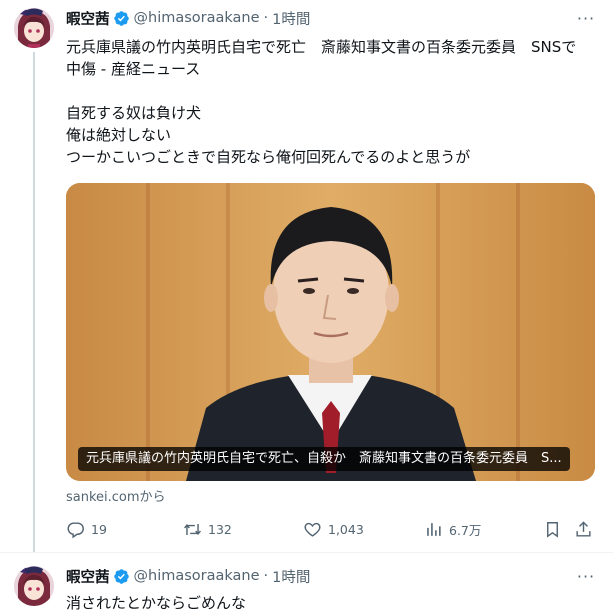 The height and width of the screenshot is (614, 613). I want to click on tweet-divider, so click(306, 552).